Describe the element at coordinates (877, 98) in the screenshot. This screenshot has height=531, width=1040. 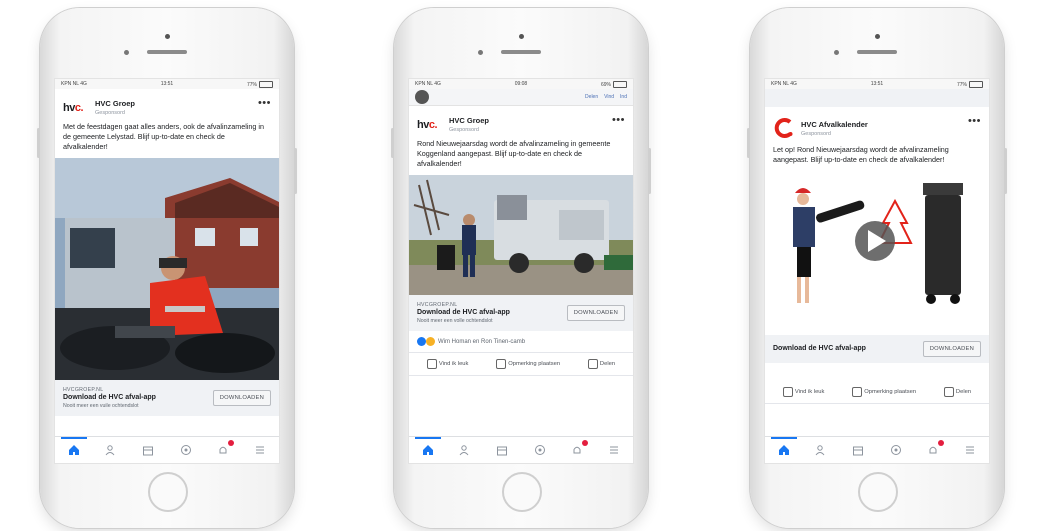
I see `feed-gap` at that location.